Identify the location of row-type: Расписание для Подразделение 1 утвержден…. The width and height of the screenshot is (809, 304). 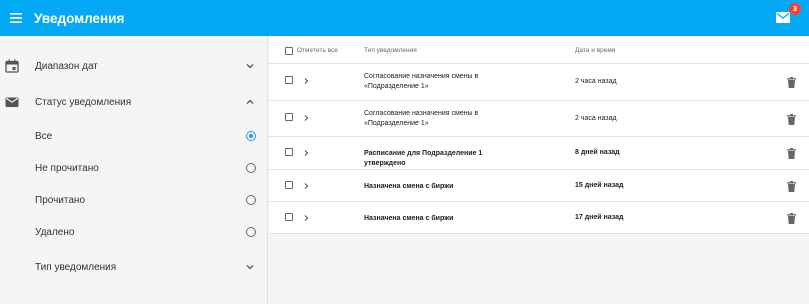
(423, 158).